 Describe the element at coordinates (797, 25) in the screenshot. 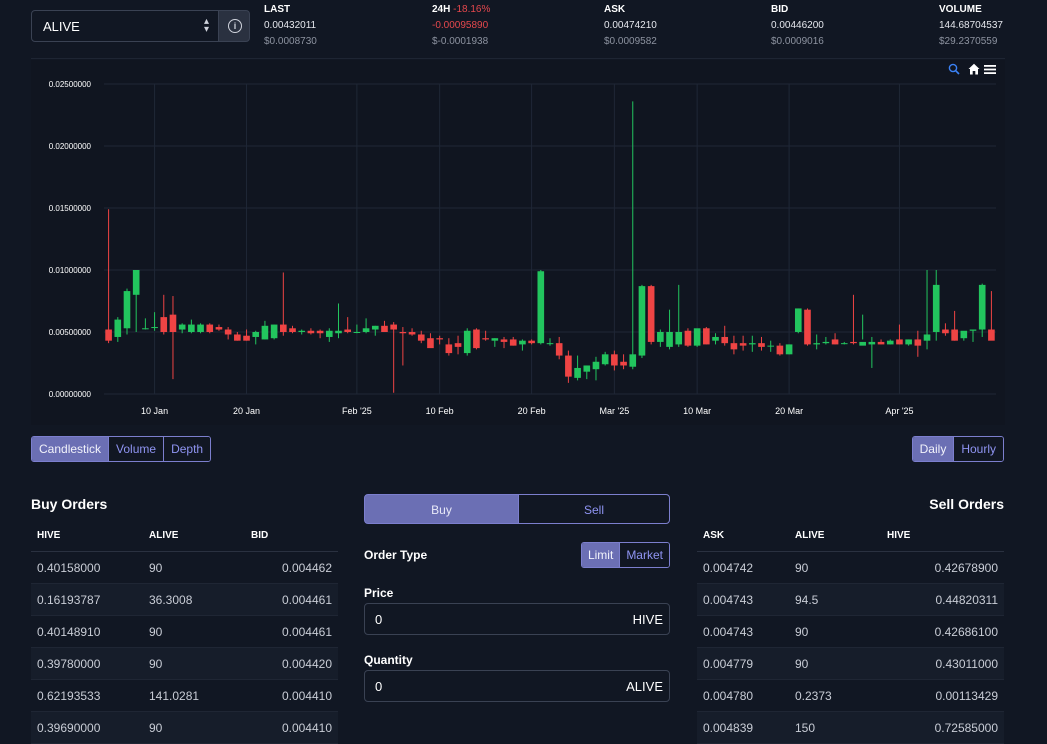

I see `stat-value: 0.00446200` at that location.